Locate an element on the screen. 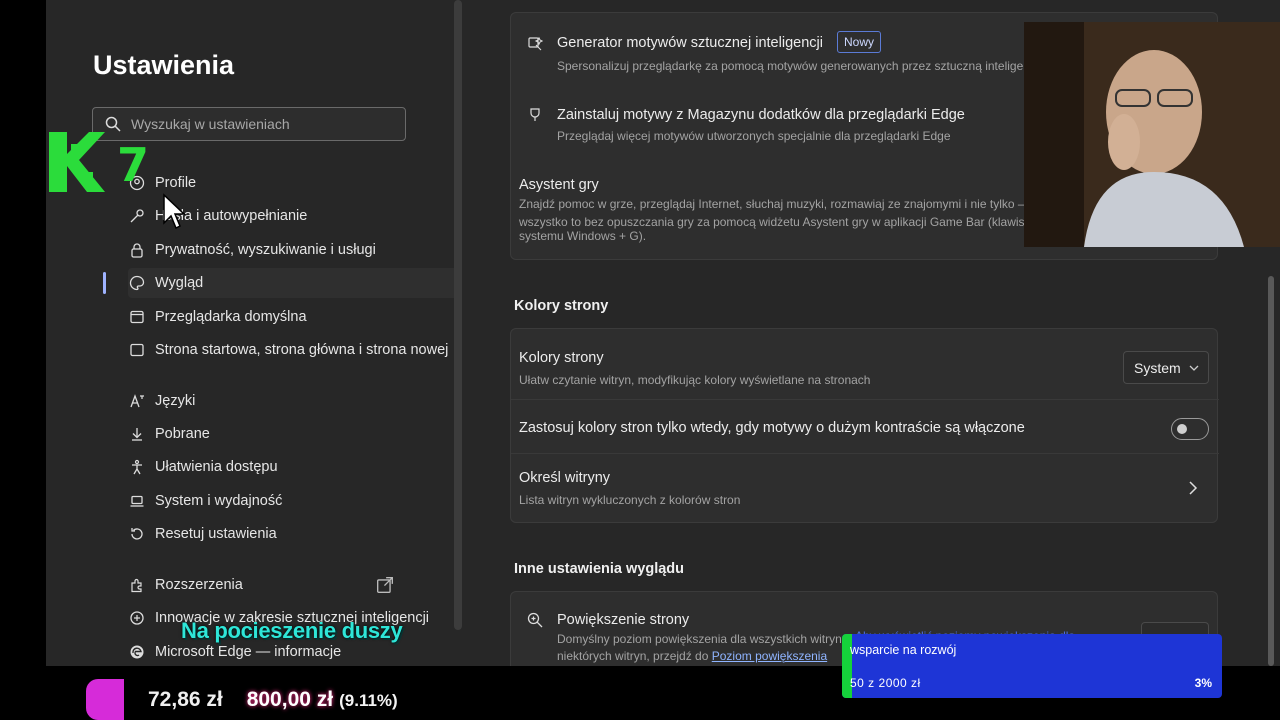 The height and width of the screenshot is (720, 1280). zoom-levels-link: Poziom powiększenia is located at coordinates (769, 656).